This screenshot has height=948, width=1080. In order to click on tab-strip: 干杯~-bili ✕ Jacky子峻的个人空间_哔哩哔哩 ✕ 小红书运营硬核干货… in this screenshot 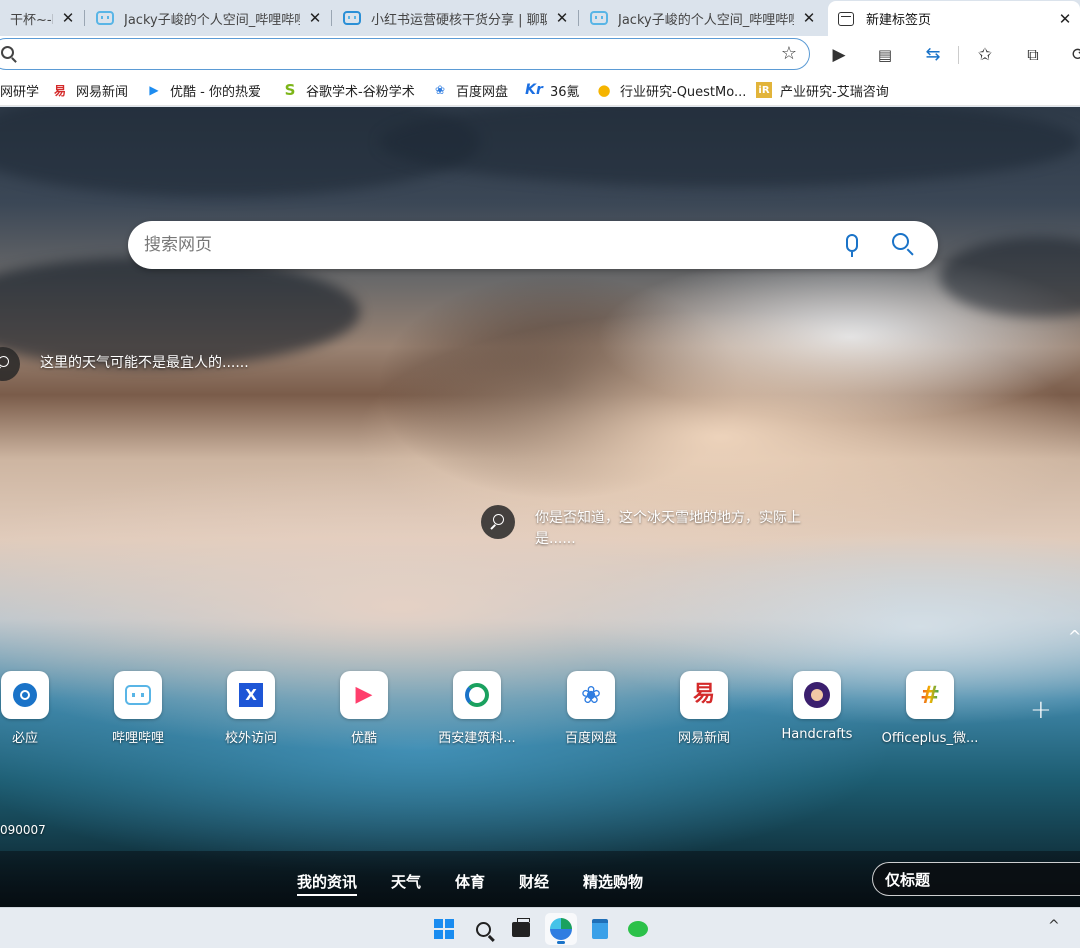, I will do `click(540, 18)`.